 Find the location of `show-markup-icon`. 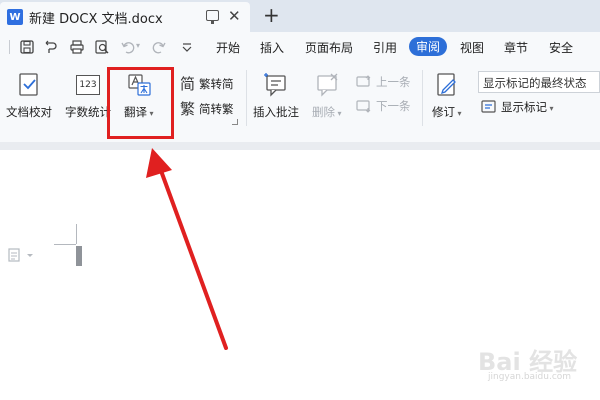

show-markup-icon is located at coordinates (488, 106).